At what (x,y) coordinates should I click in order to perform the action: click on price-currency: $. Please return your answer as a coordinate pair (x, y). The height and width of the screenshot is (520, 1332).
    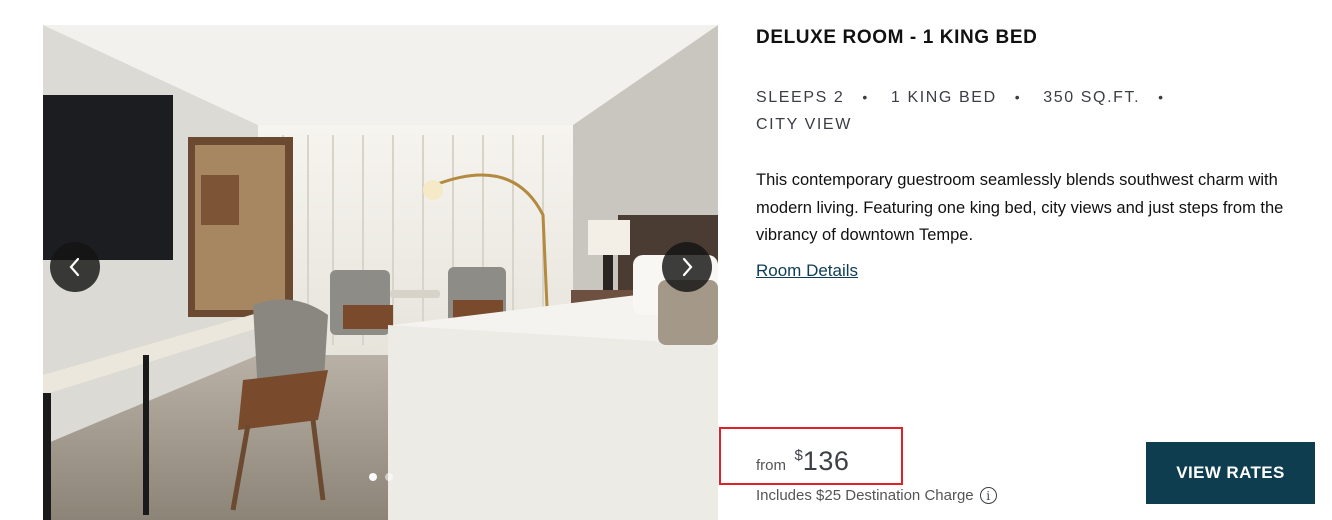
    Looking at the image, I should click on (798, 455).